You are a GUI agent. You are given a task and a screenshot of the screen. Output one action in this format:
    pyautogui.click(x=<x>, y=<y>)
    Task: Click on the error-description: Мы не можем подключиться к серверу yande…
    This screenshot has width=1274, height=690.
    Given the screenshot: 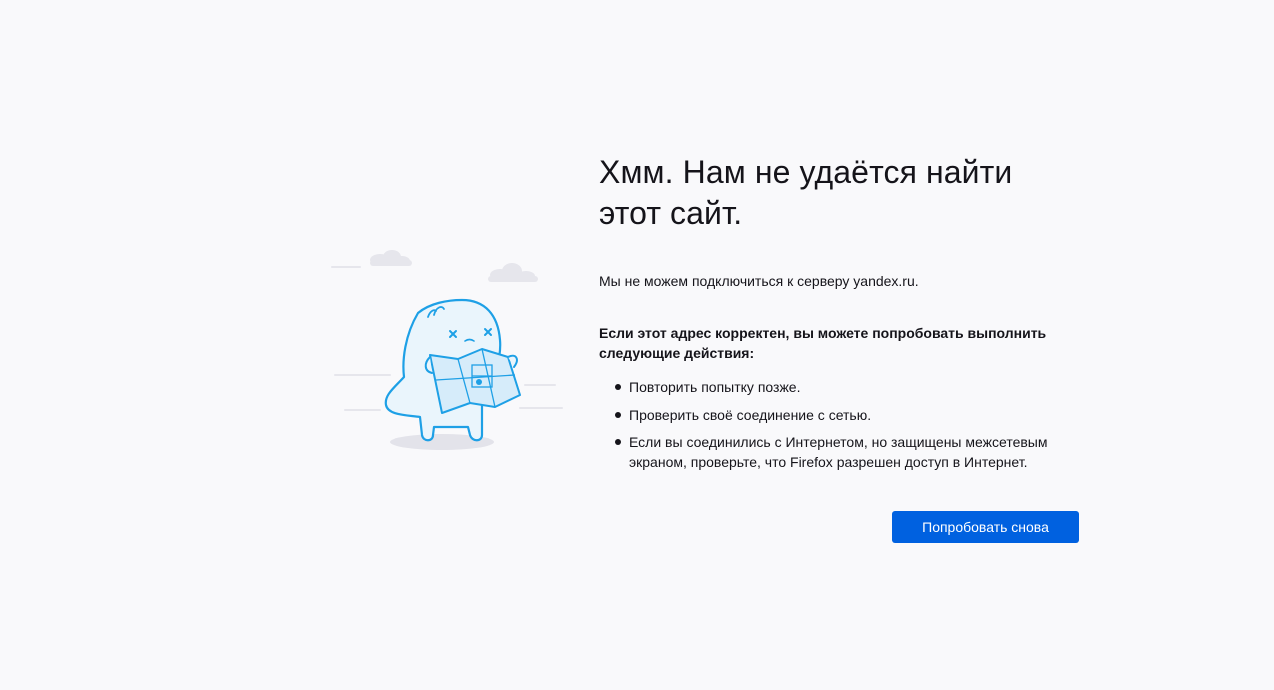 What is the action you would take?
    pyautogui.click(x=759, y=281)
    